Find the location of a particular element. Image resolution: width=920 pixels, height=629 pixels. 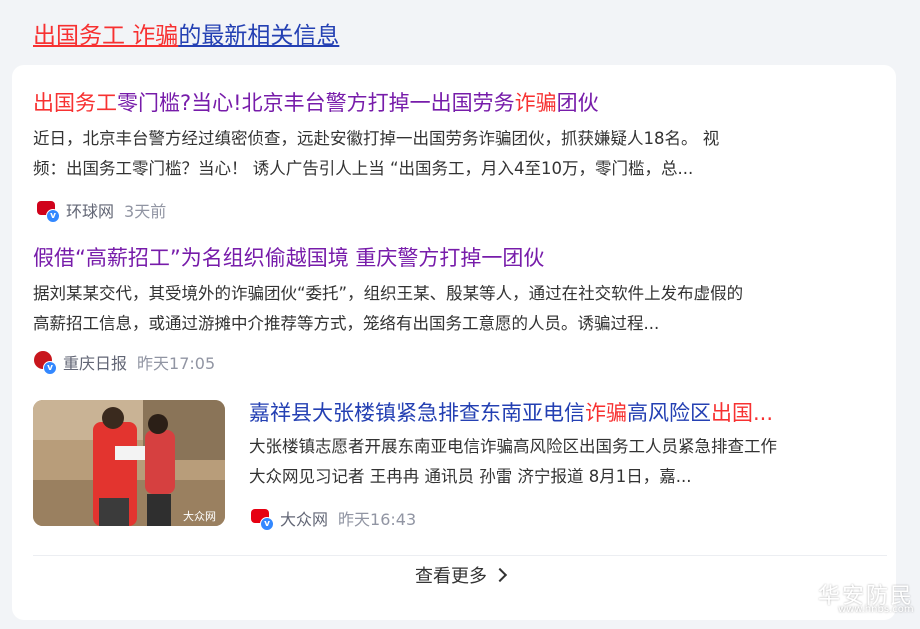

news-title-1: 出国务工零门槛?当心!北京丰台警方打掉一出国劳务诈骗团伙 is located at coordinates (316, 103).